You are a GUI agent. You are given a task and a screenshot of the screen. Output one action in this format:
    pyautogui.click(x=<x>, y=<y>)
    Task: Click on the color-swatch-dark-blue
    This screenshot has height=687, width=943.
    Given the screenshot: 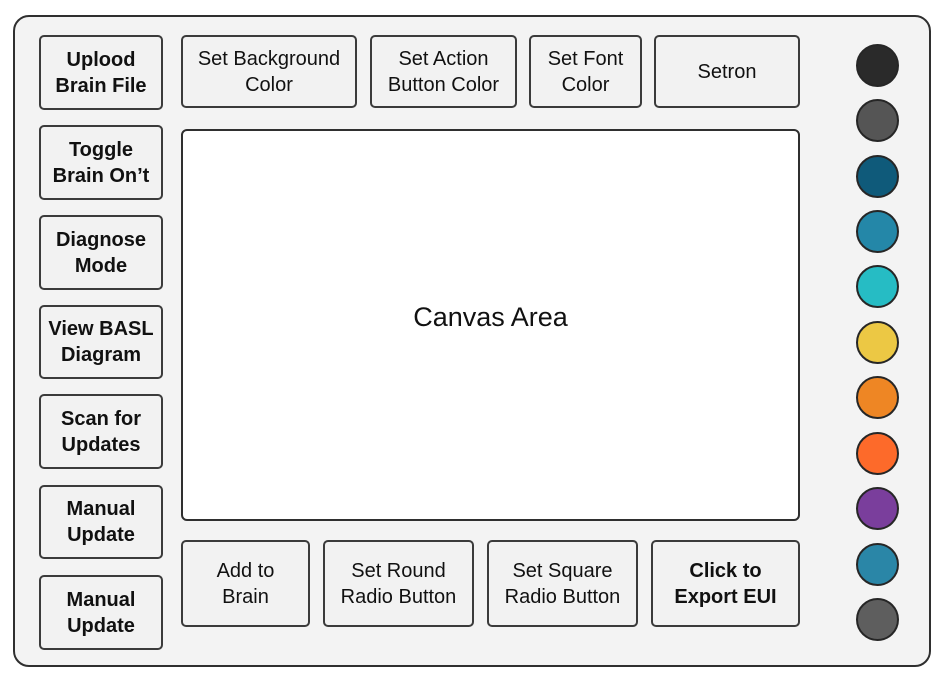 What is the action you would take?
    pyautogui.click(x=877, y=176)
    